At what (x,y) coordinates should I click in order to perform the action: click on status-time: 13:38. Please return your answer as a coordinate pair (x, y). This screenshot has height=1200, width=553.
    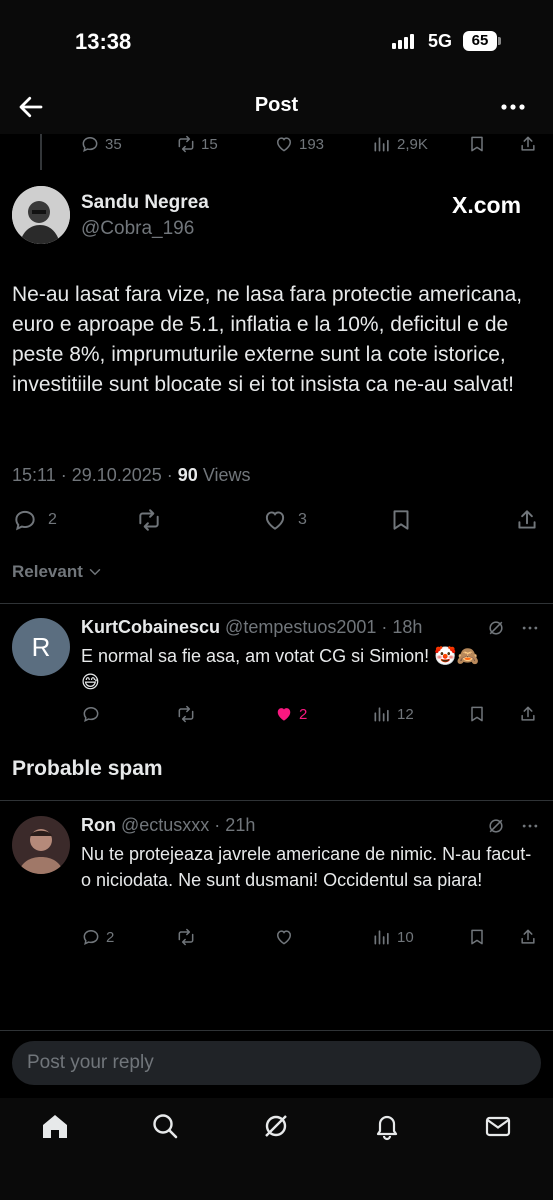
    Looking at the image, I should click on (103, 41).